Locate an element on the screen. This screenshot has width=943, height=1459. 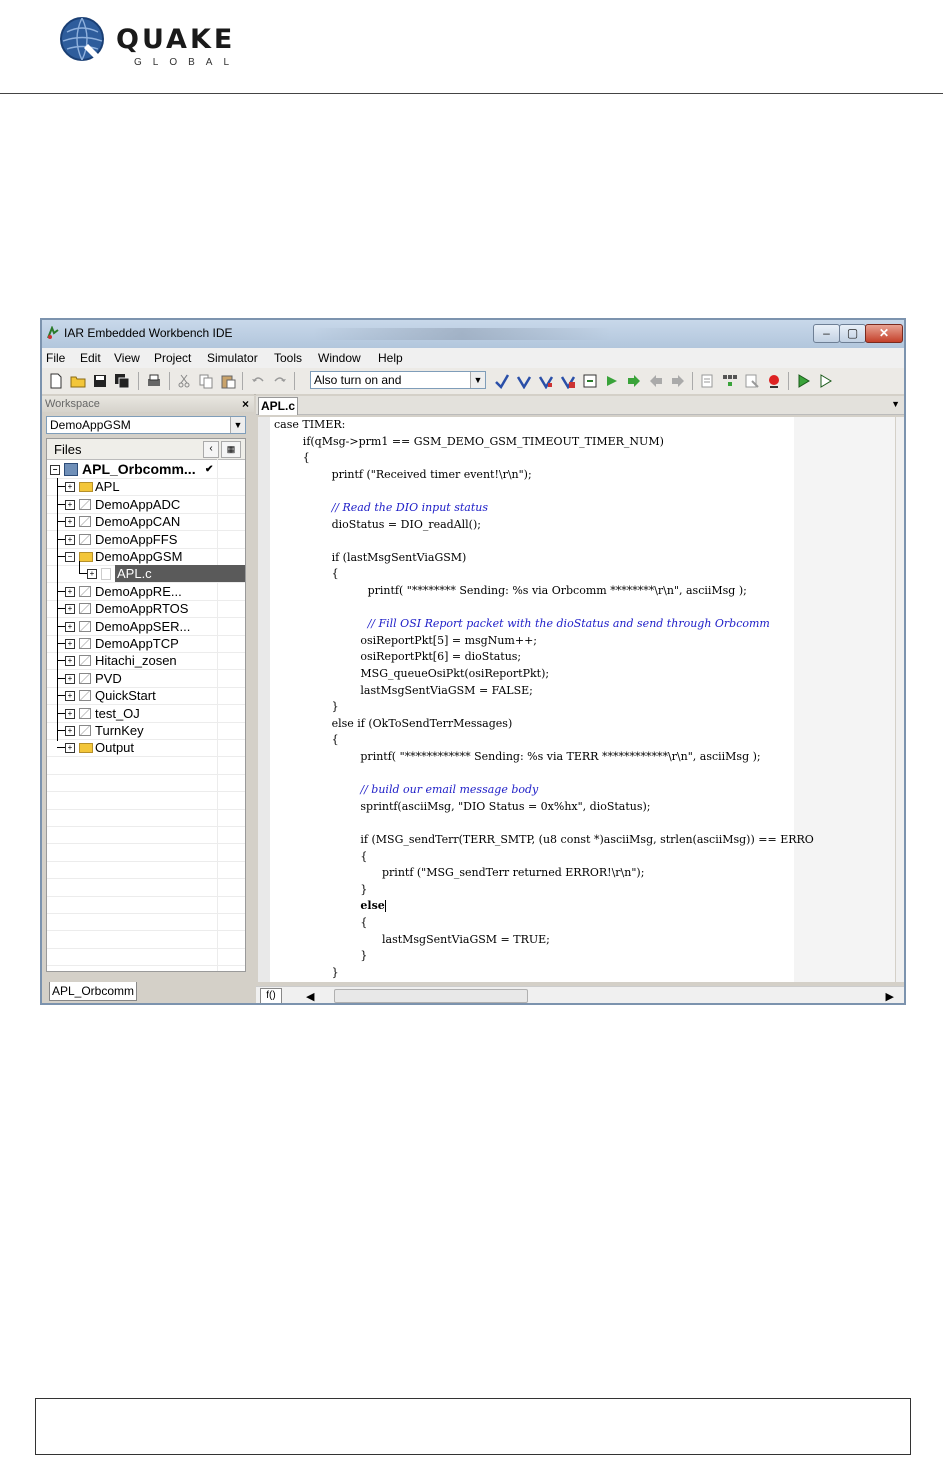
find-icon is located at coordinates (502, 381).